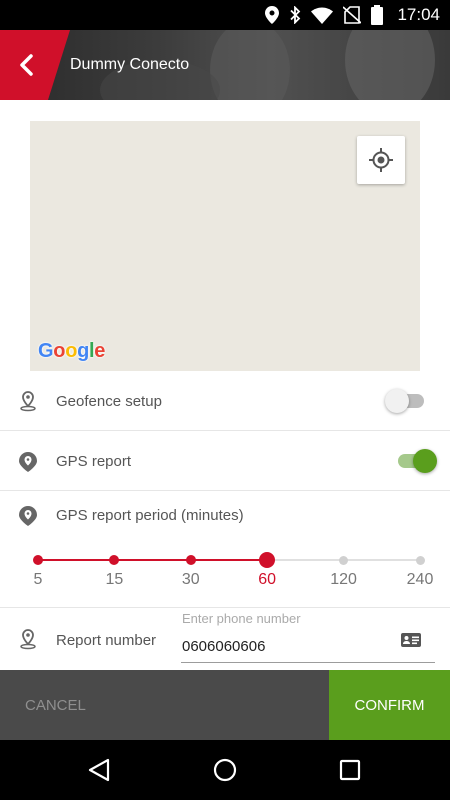 This screenshot has height=800, width=450. What do you see at coordinates (377, 15) in the screenshot?
I see `battery-icon` at bounding box center [377, 15].